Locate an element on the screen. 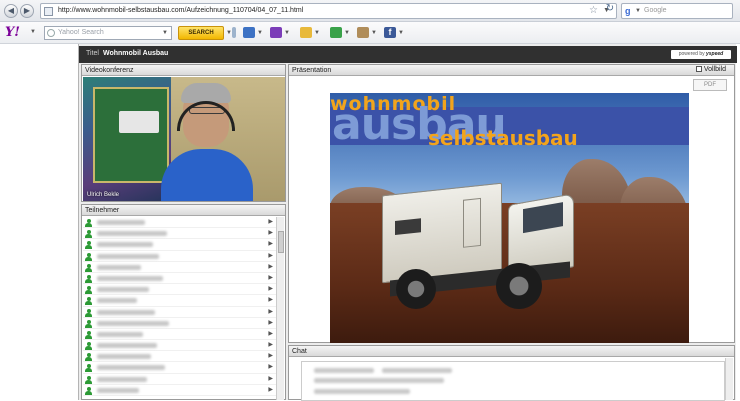 The height and width of the screenshot is (401, 740). video-poster is located at coordinates (131, 135).